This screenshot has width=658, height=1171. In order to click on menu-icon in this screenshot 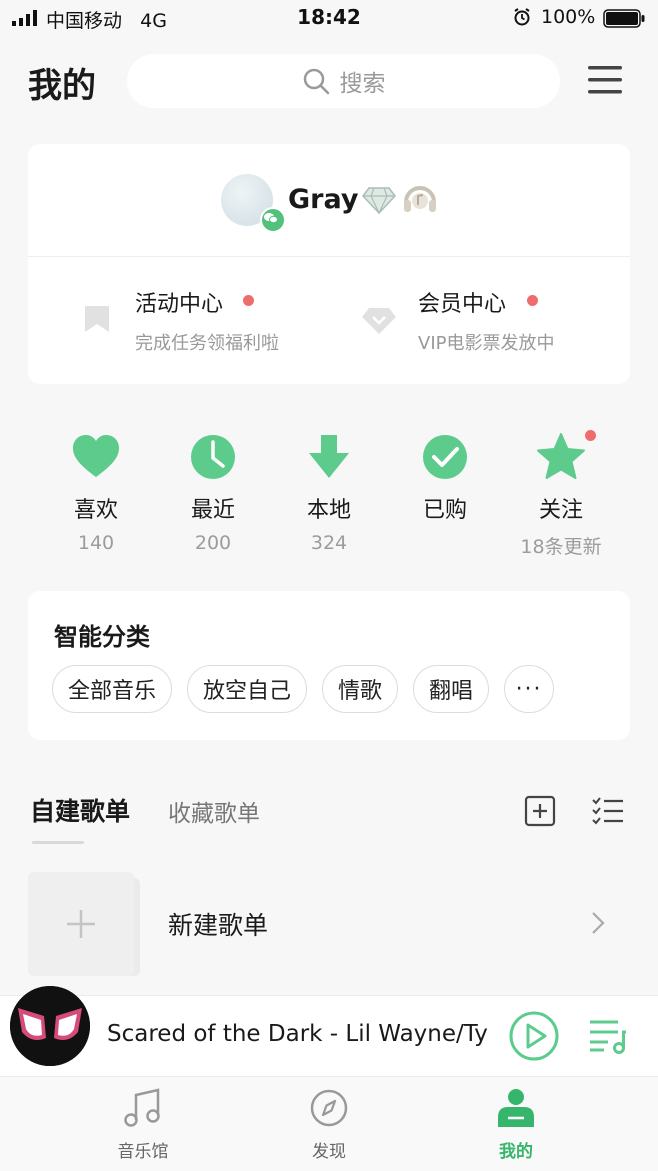, I will do `click(605, 80)`.